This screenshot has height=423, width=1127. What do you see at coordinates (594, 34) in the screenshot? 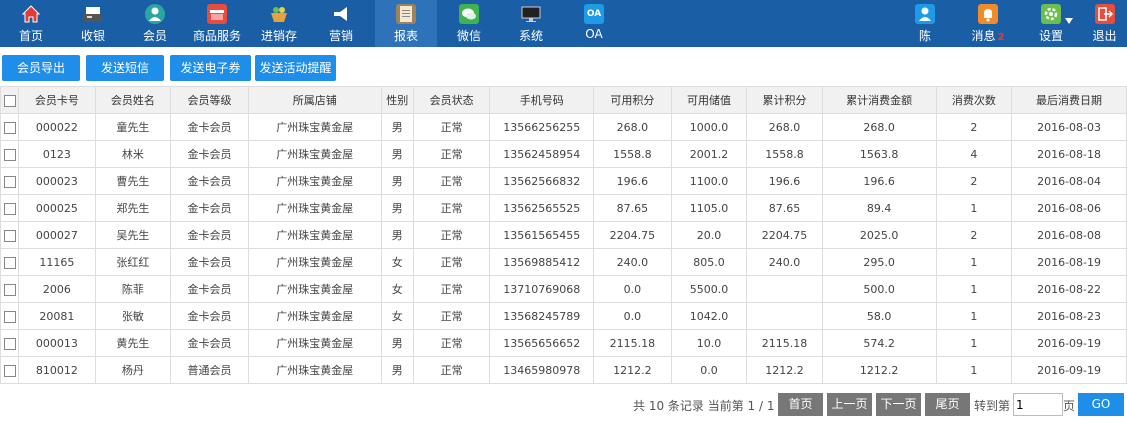
I see `nav-oa-label: OA` at bounding box center [594, 34].